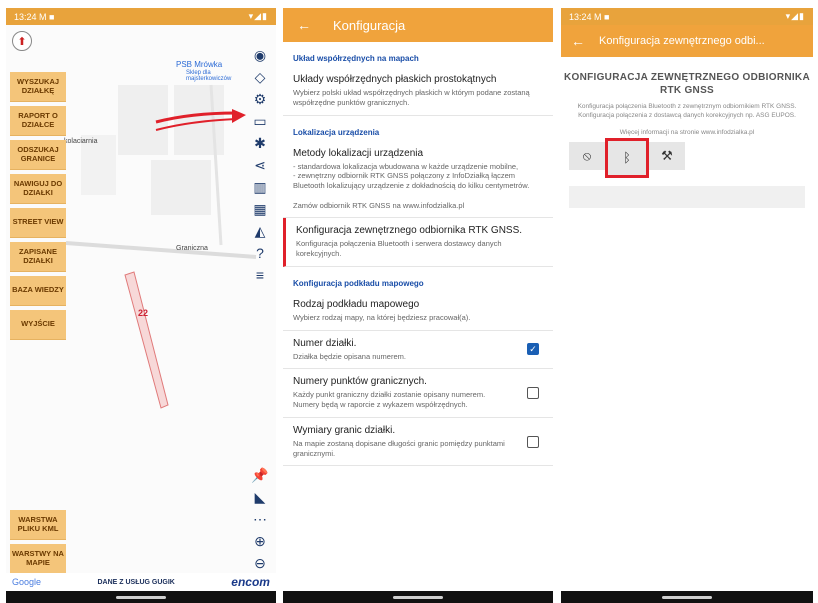 This screenshot has height=603, width=818. Describe the element at coordinates (260, 187) in the screenshot. I see `book-icon: ▥` at that location.